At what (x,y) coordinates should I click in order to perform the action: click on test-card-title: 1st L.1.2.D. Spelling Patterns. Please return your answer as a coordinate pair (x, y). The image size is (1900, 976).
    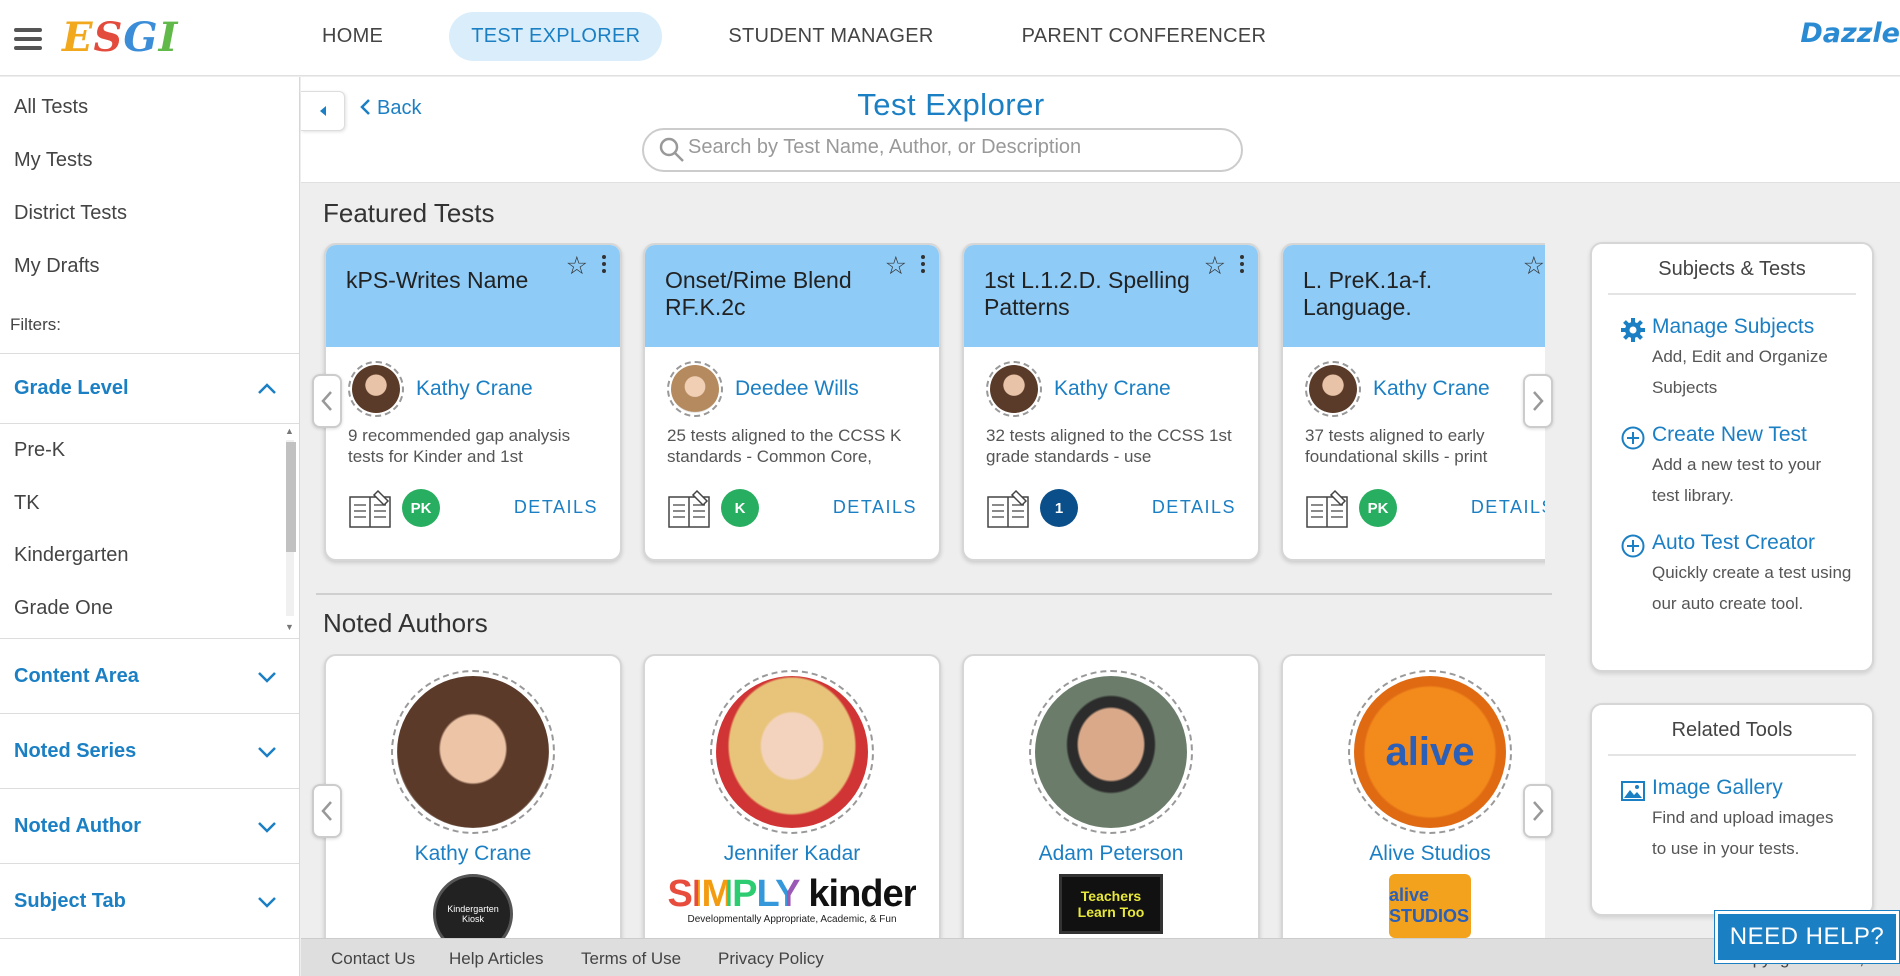
    Looking at the image, I should click on (1099, 294).